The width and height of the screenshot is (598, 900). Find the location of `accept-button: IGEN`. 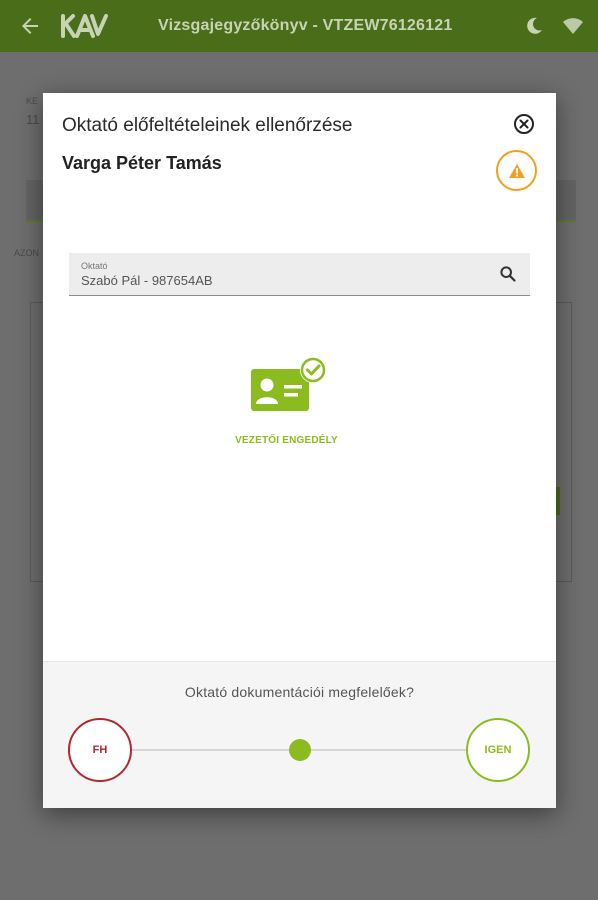

accept-button: IGEN is located at coordinates (498, 750).